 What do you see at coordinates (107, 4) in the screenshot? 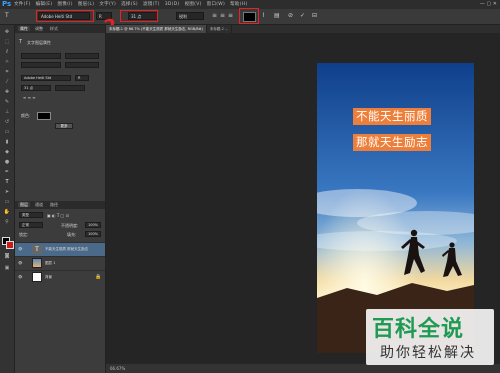
I see `menu-type: 文字(Y)` at bounding box center [107, 4].